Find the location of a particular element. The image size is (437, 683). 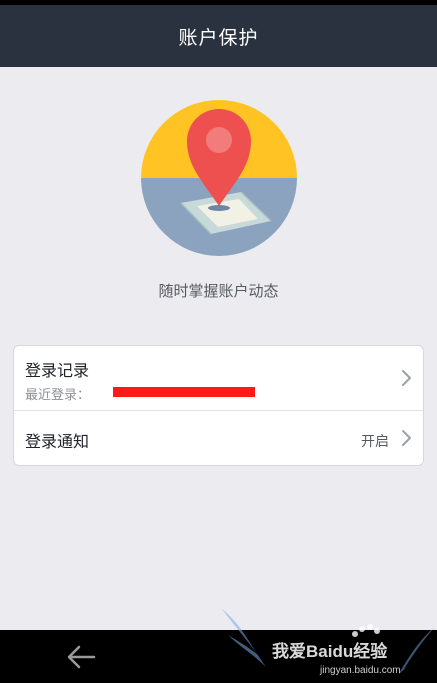

login-records-item: 登录记录 最近登录： is located at coordinates (218, 378).